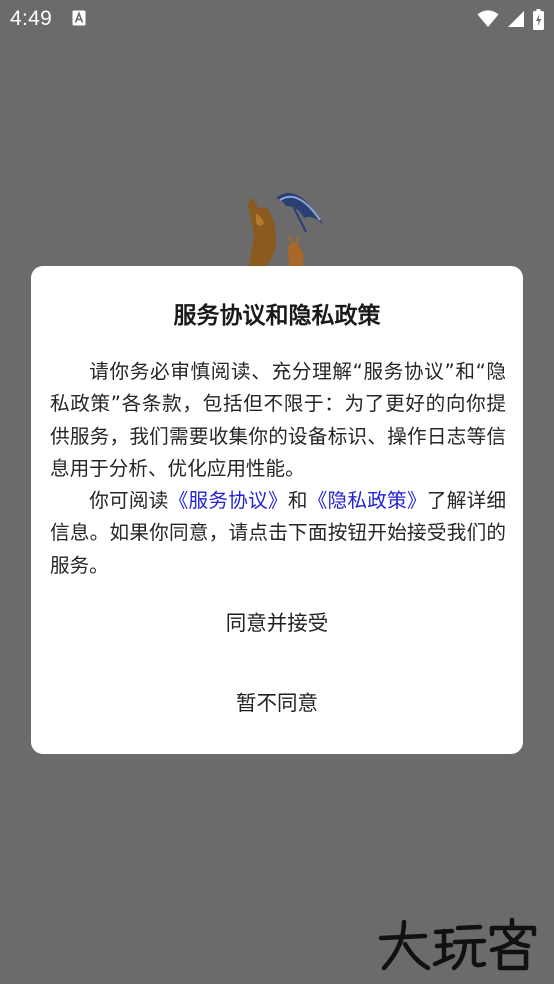 The height and width of the screenshot is (984, 554). I want to click on cellular-signal-icon, so click(516, 19).